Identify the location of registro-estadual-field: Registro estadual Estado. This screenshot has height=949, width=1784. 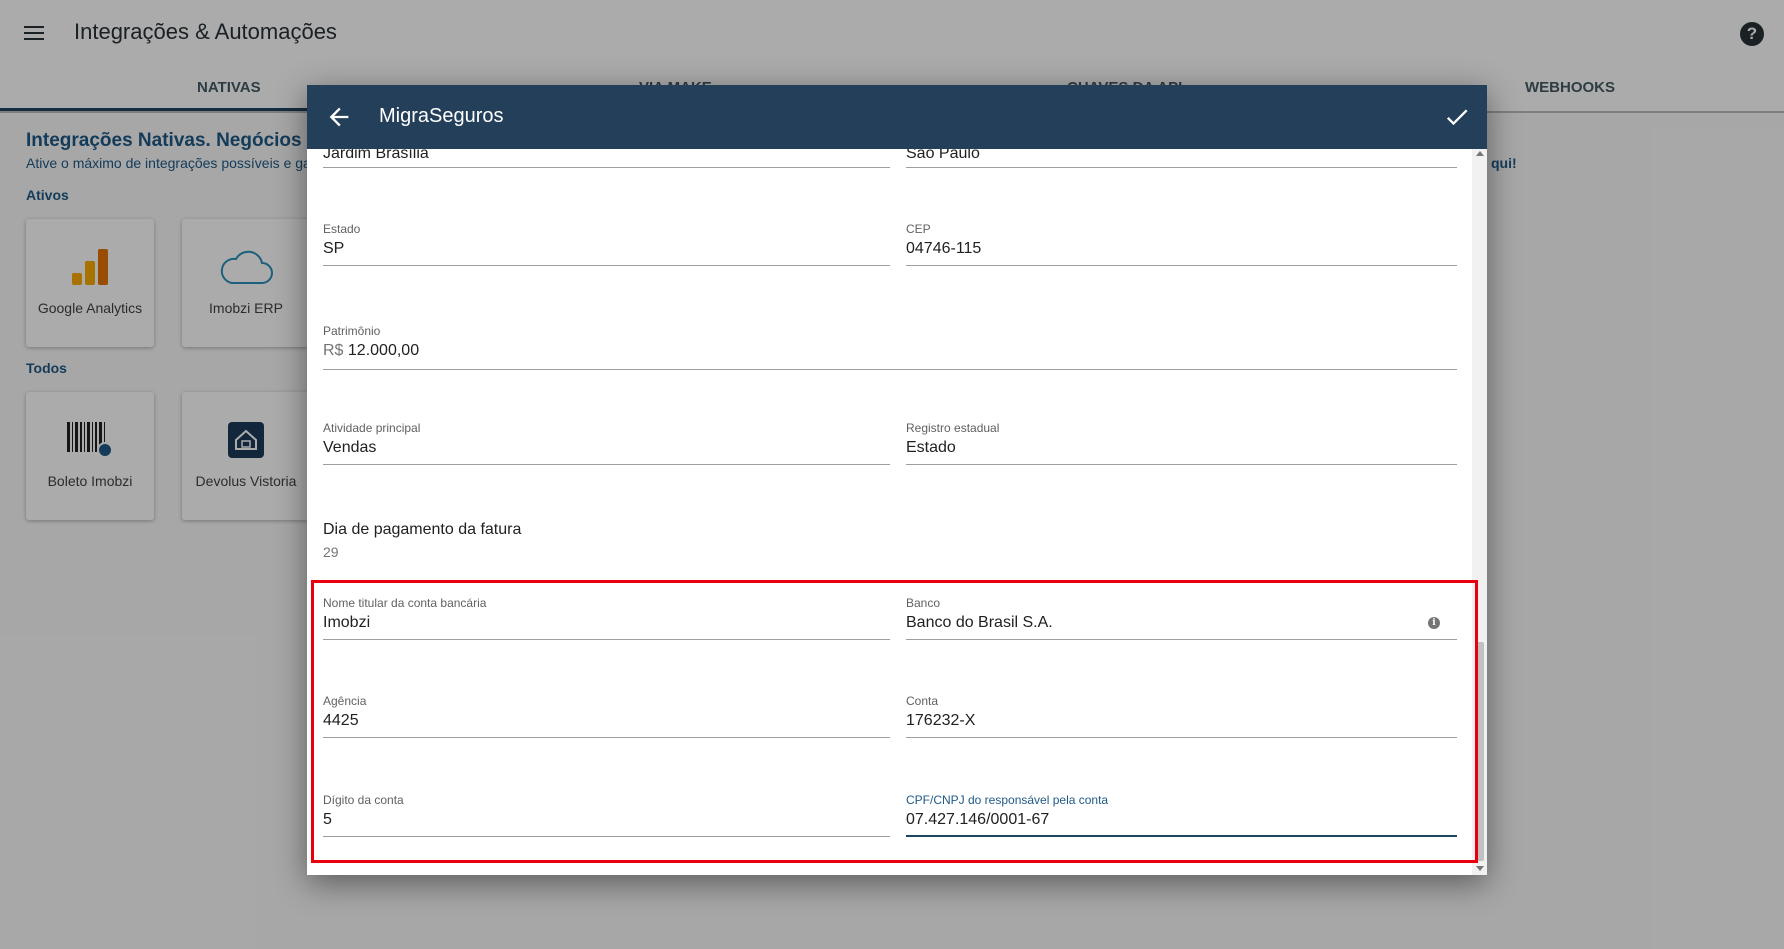
(1181, 446).